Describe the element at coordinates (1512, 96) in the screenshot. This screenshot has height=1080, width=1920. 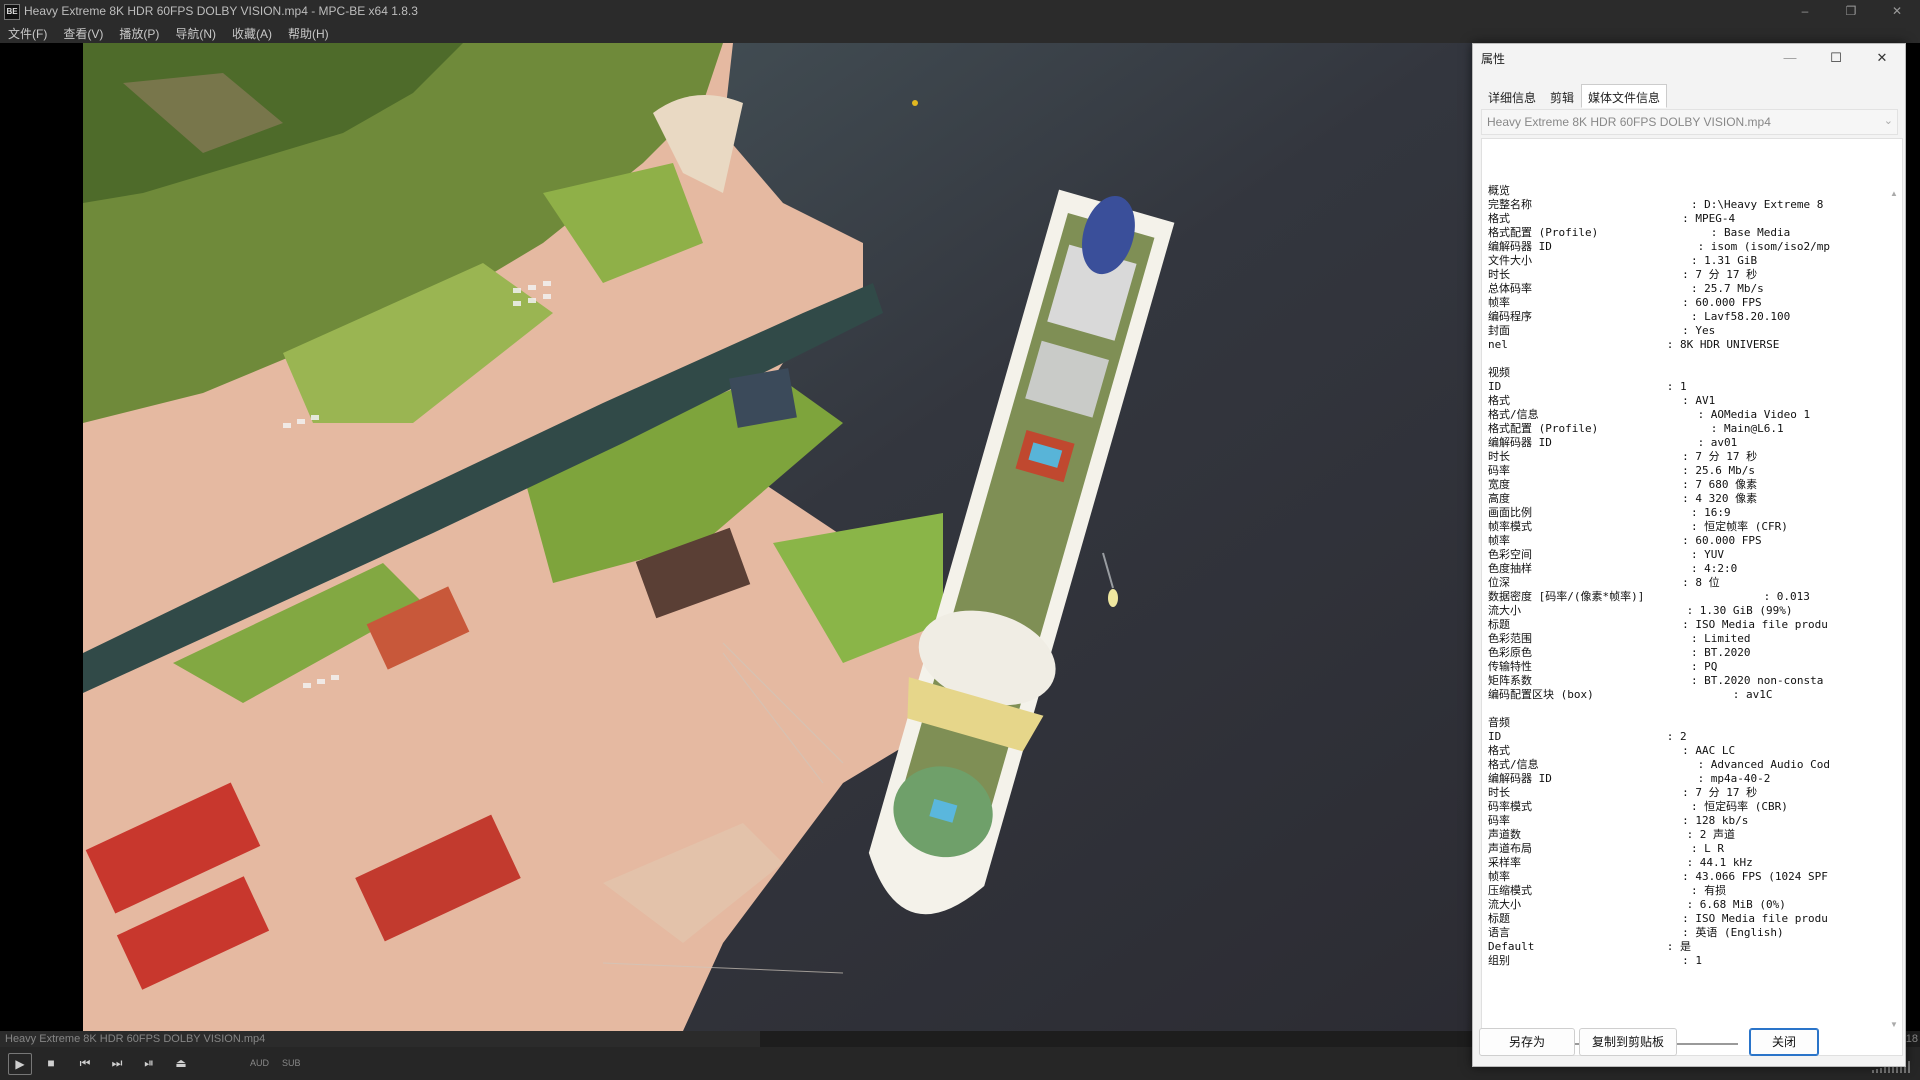
I see `tab-details: 详细信息` at that location.